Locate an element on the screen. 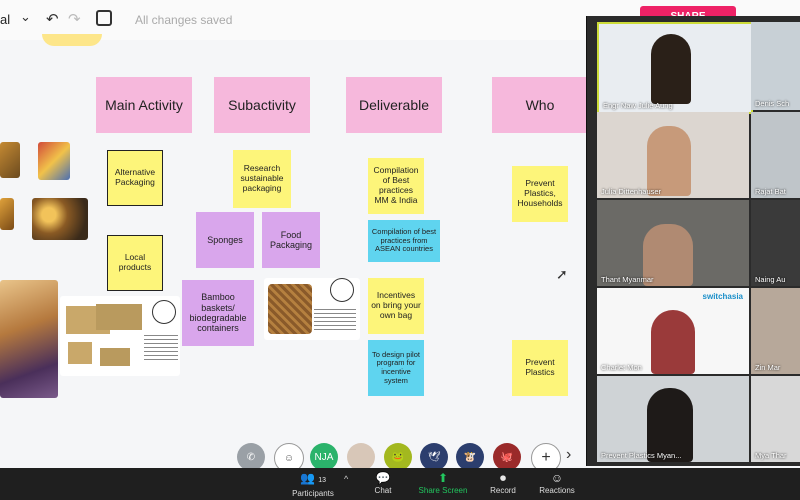 Image resolution: width=800 pixels, height=500 pixels. participants-icon: 👥 13 is located at coordinates (313, 478).